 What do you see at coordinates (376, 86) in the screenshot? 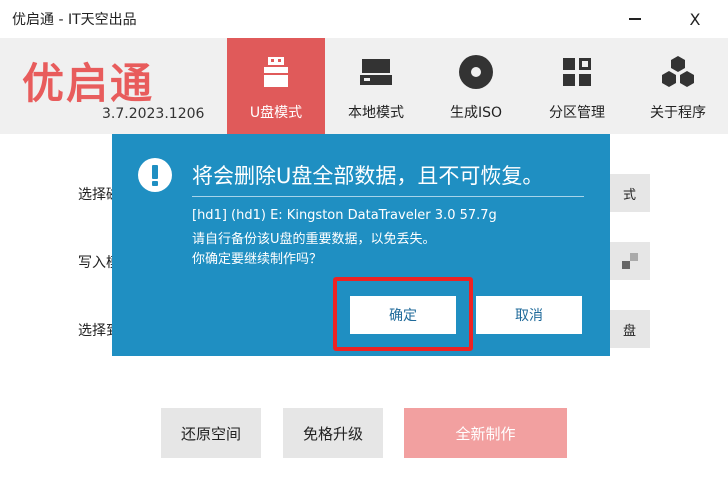
I see `nav-local-mode: 本地模式` at bounding box center [376, 86].